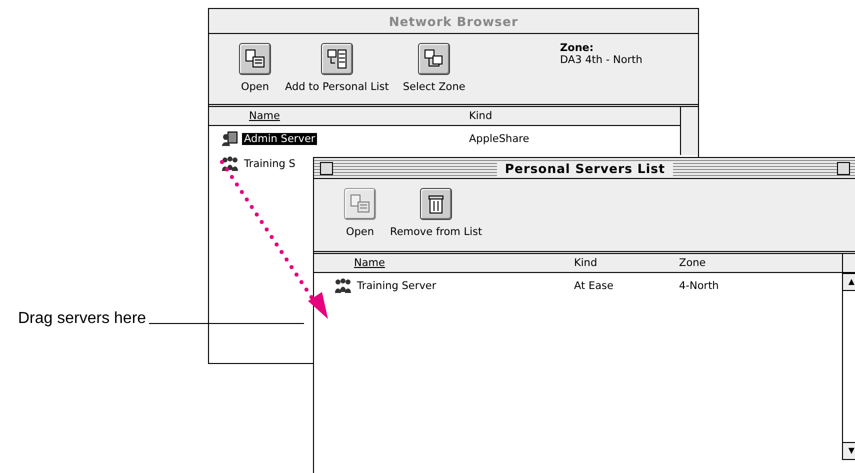 Image resolution: width=855 pixels, height=473 pixels. I want to click on toolbar-button: Select Zone, so click(434, 68).